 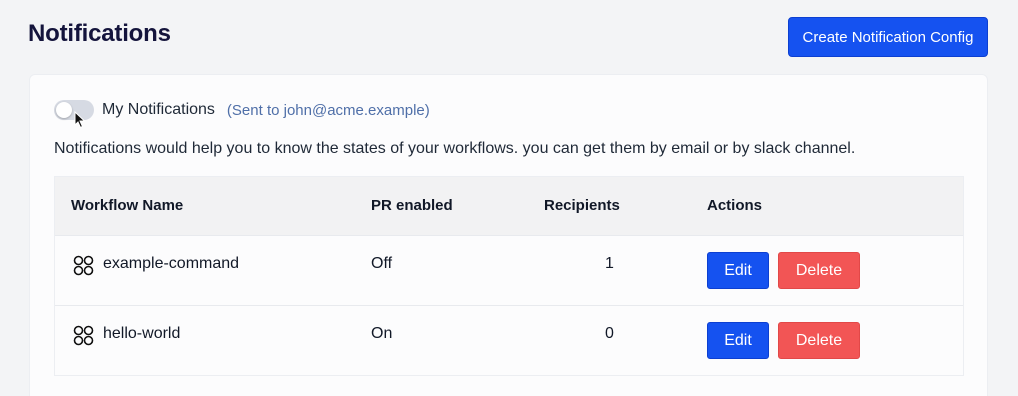 What do you see at coordinates (171, 263) in the screenshot?
I see `workflow-name: example-command` at bounding box center [171, 263].